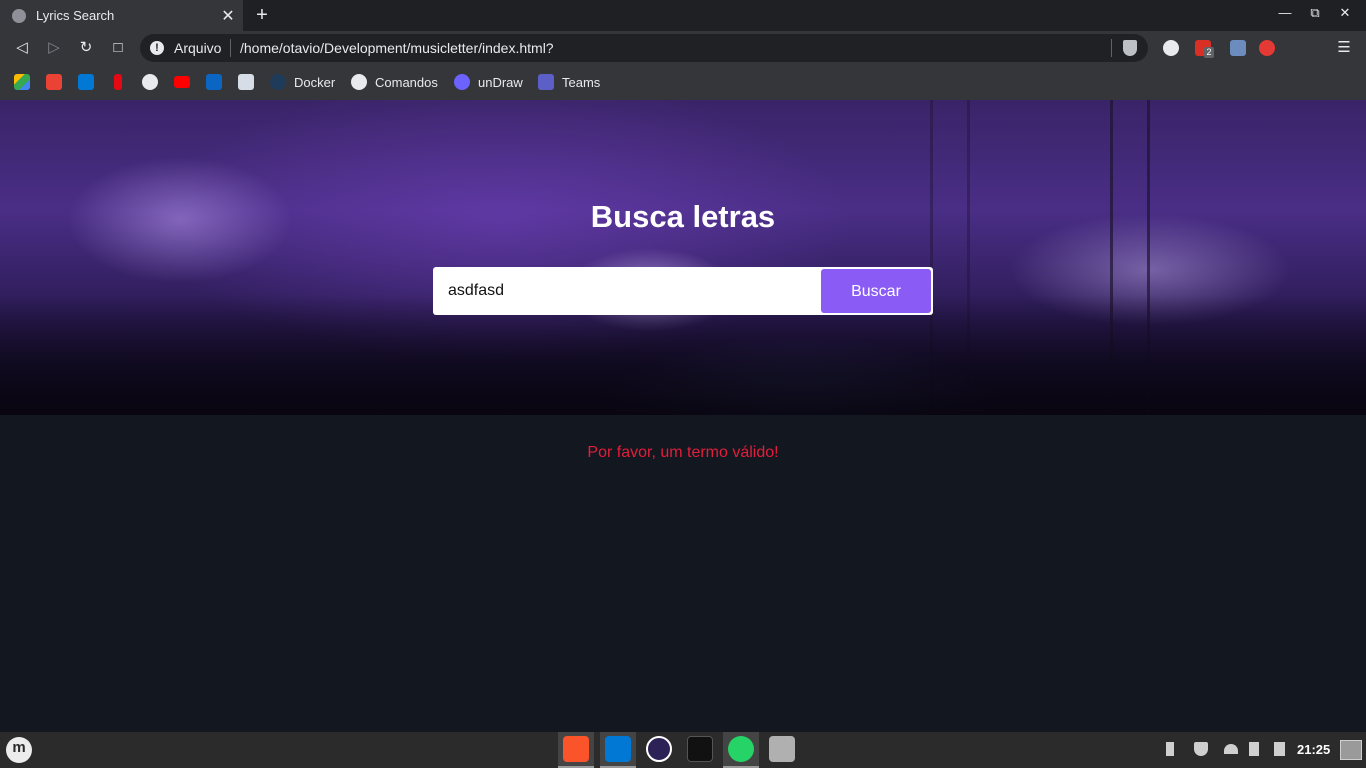 The height and width of the screenshot is (768, 1366). I want to click on bookmark-label: Docker, so click(315, 82).